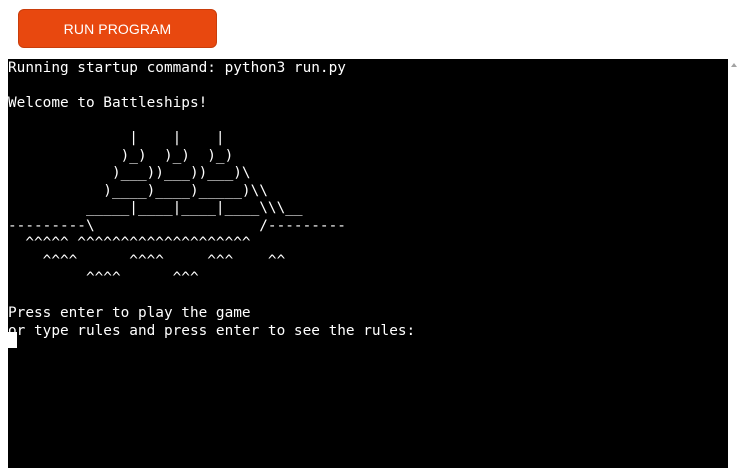 This screenshot has width=739, height=468. I want to click on scroll-up-arrow-icon, so click(734, 65).